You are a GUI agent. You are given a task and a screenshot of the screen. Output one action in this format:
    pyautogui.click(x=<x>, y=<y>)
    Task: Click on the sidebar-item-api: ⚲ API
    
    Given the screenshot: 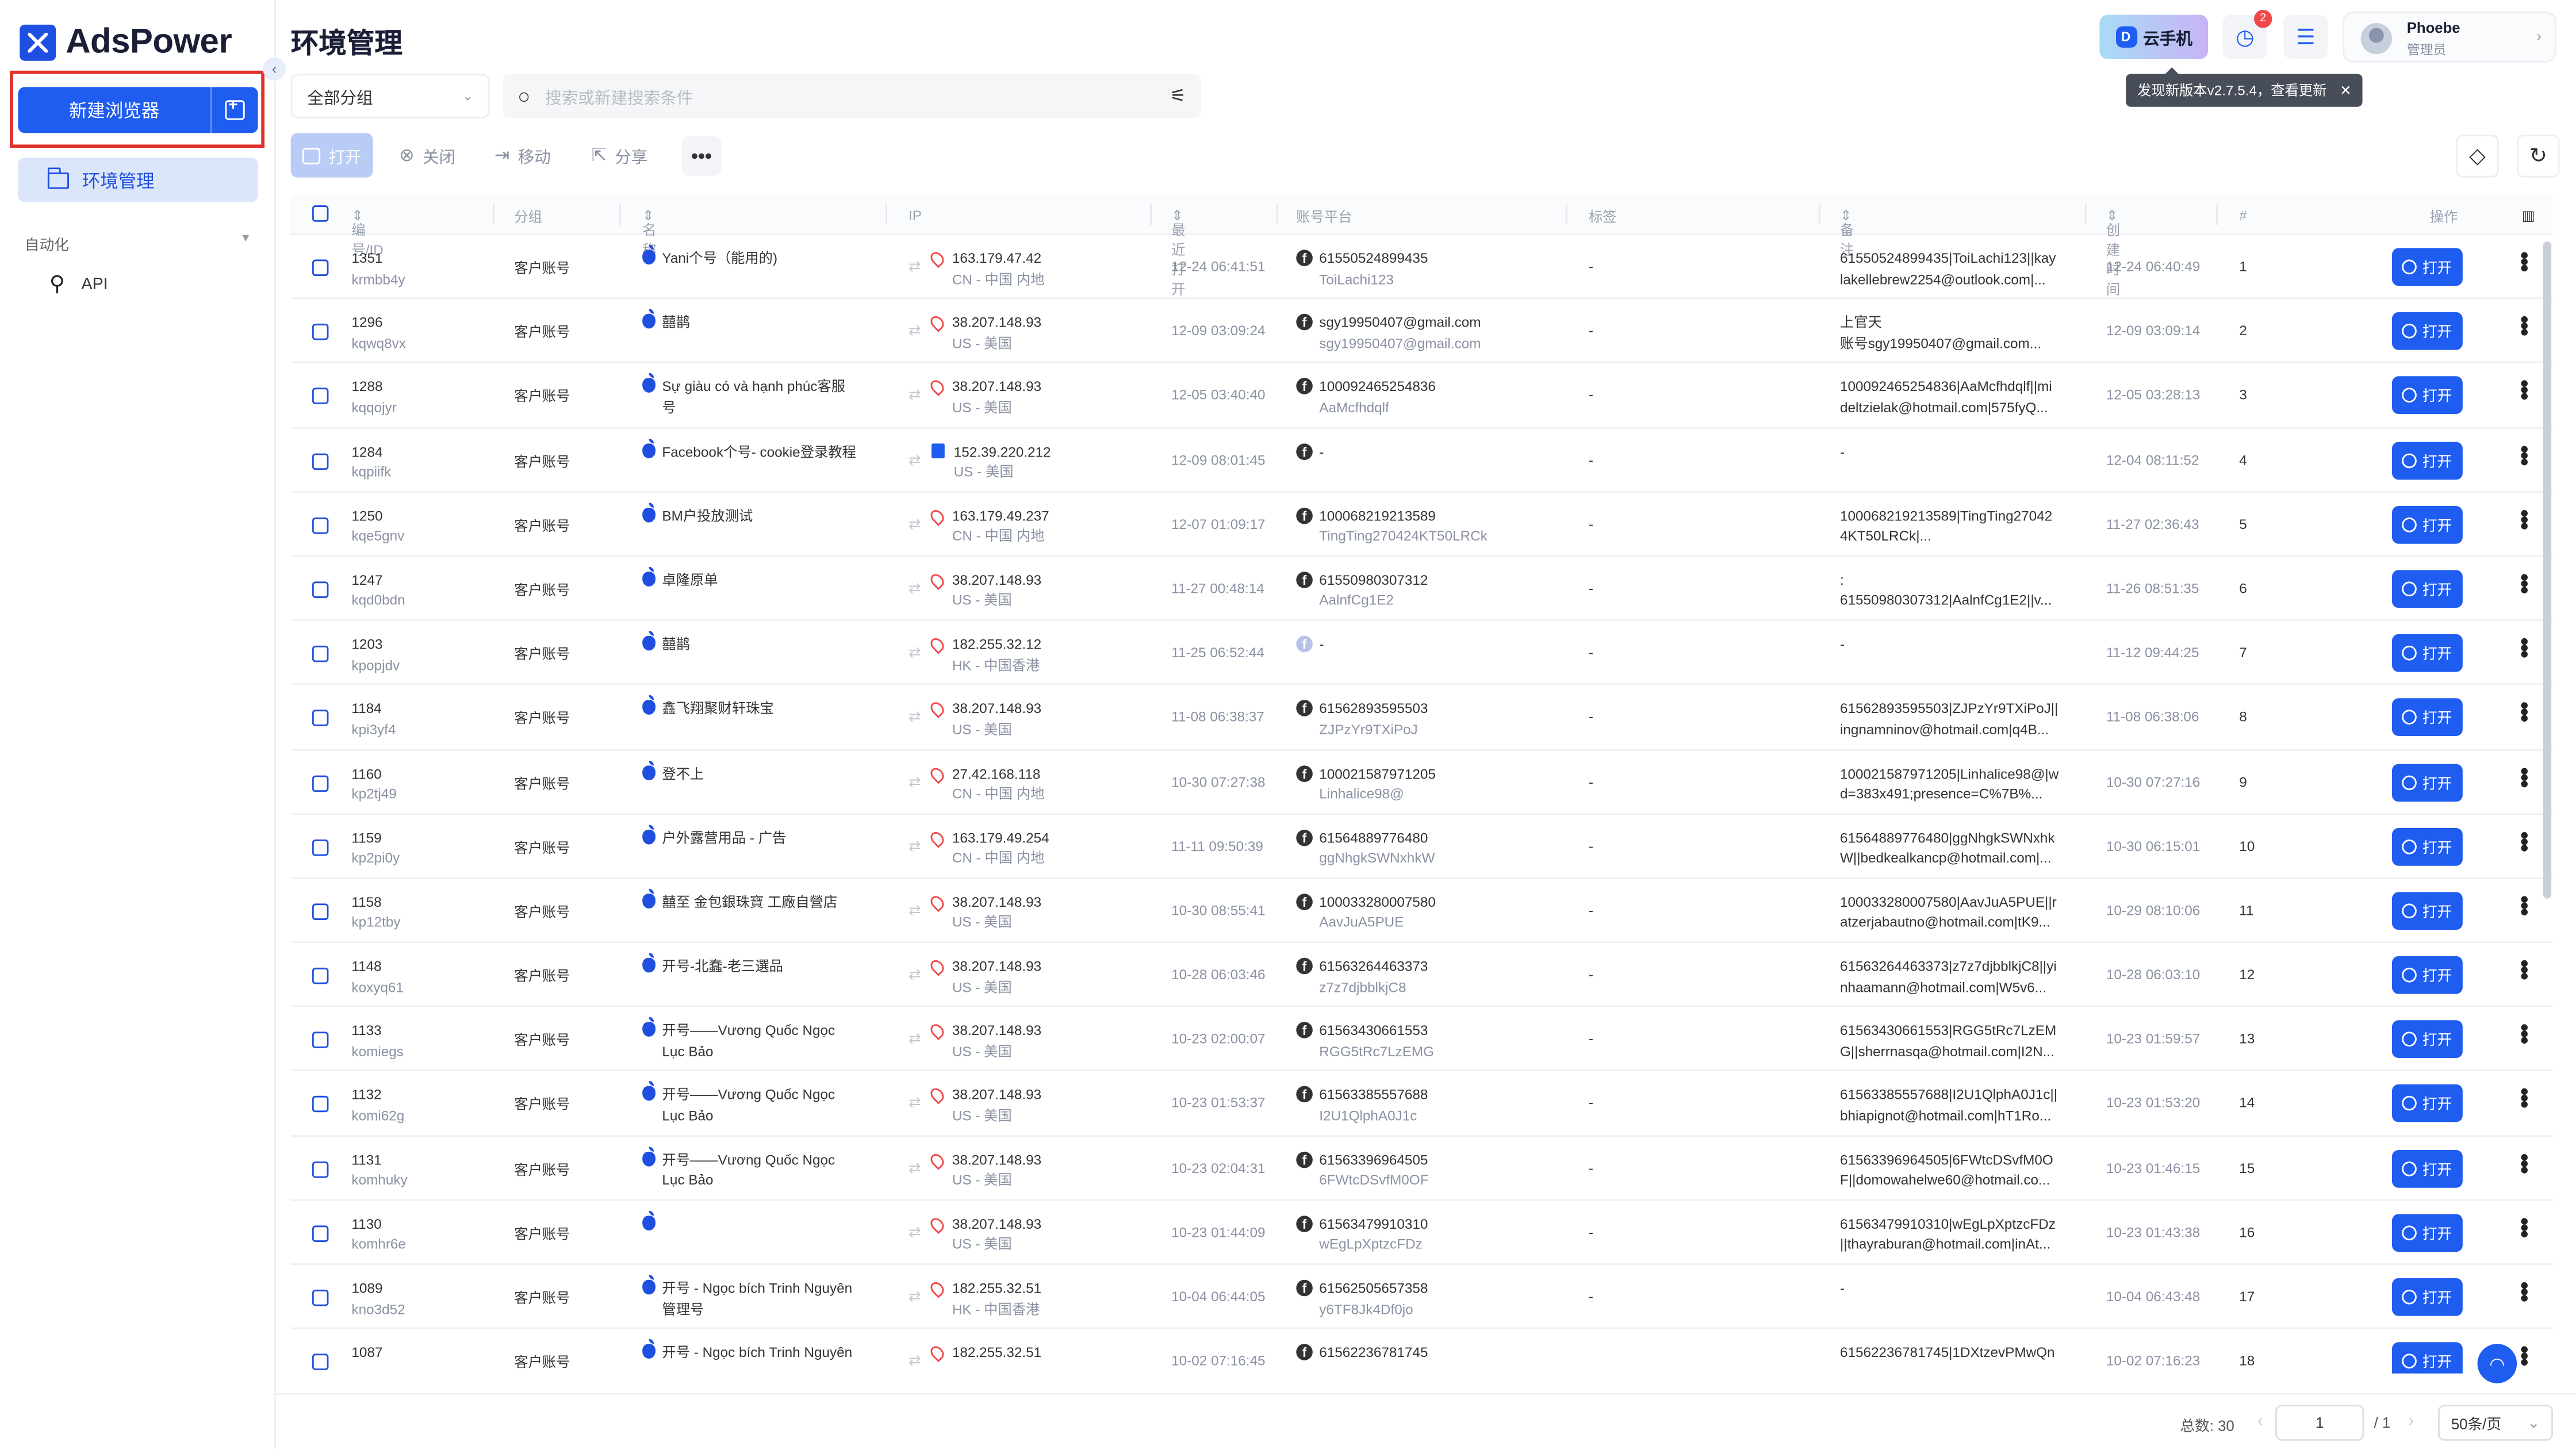 What is the action you would take?
    pyautogui.click(x=78, y=284)
    